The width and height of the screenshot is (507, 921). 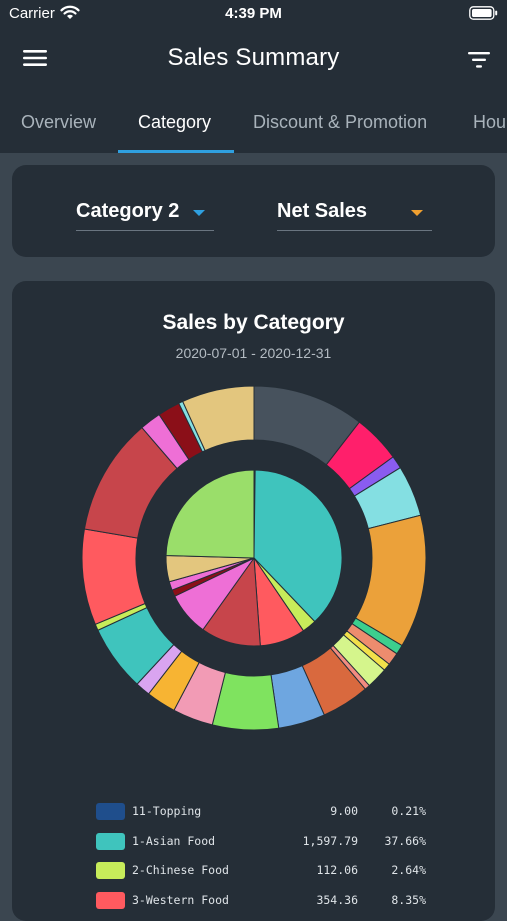 I want to click on legend-name: 1-Asian Food, so click(x=174, y=840).